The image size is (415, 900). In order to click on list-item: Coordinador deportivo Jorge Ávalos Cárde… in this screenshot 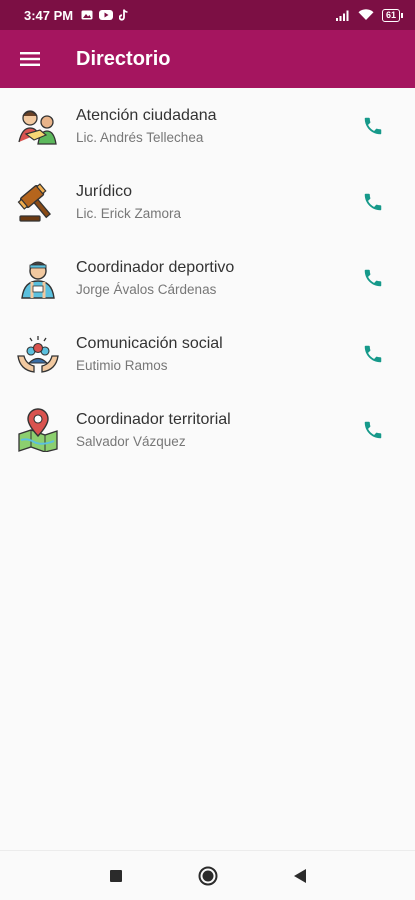, I will do `click(207, 278)`.